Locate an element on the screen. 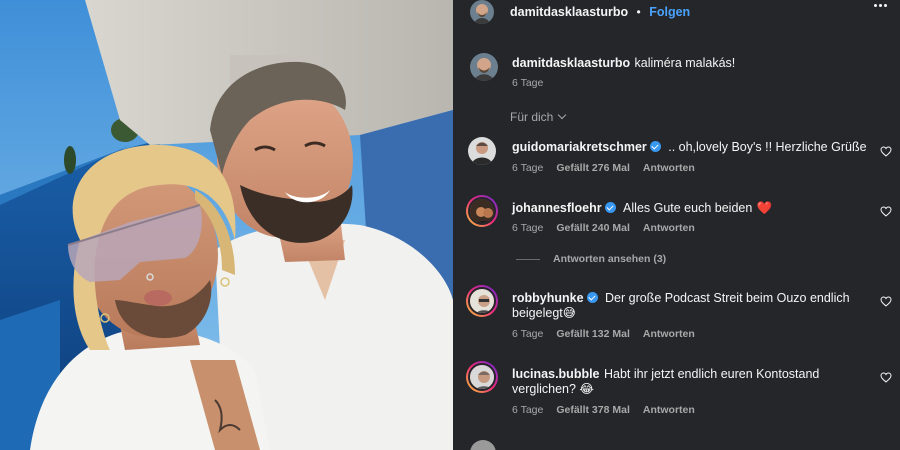 The width and height of the screenshot is (900, 450). sort-label: Für dich is located at coordinates (532, 117).